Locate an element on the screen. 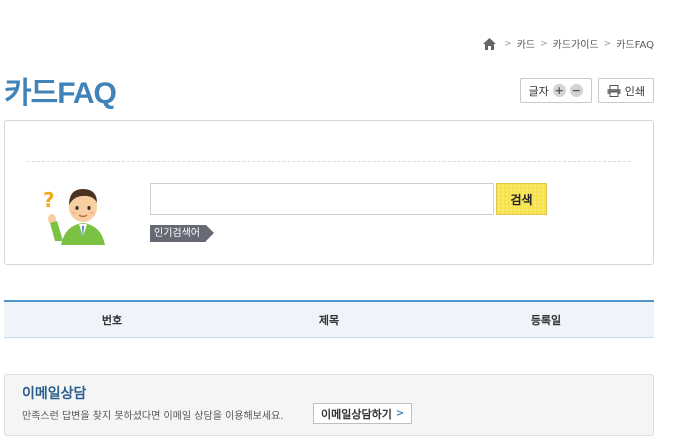 The height and width of the screenshot is (440, 680). home-icon is located at coordinates (489, 44).